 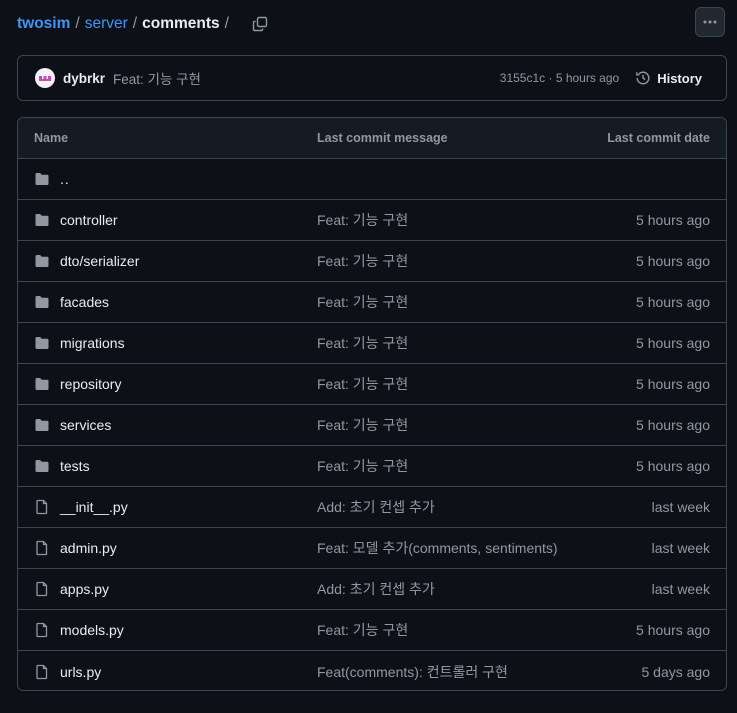 I want to click on row-name-link: admin.py, so click(x=88, y=548).